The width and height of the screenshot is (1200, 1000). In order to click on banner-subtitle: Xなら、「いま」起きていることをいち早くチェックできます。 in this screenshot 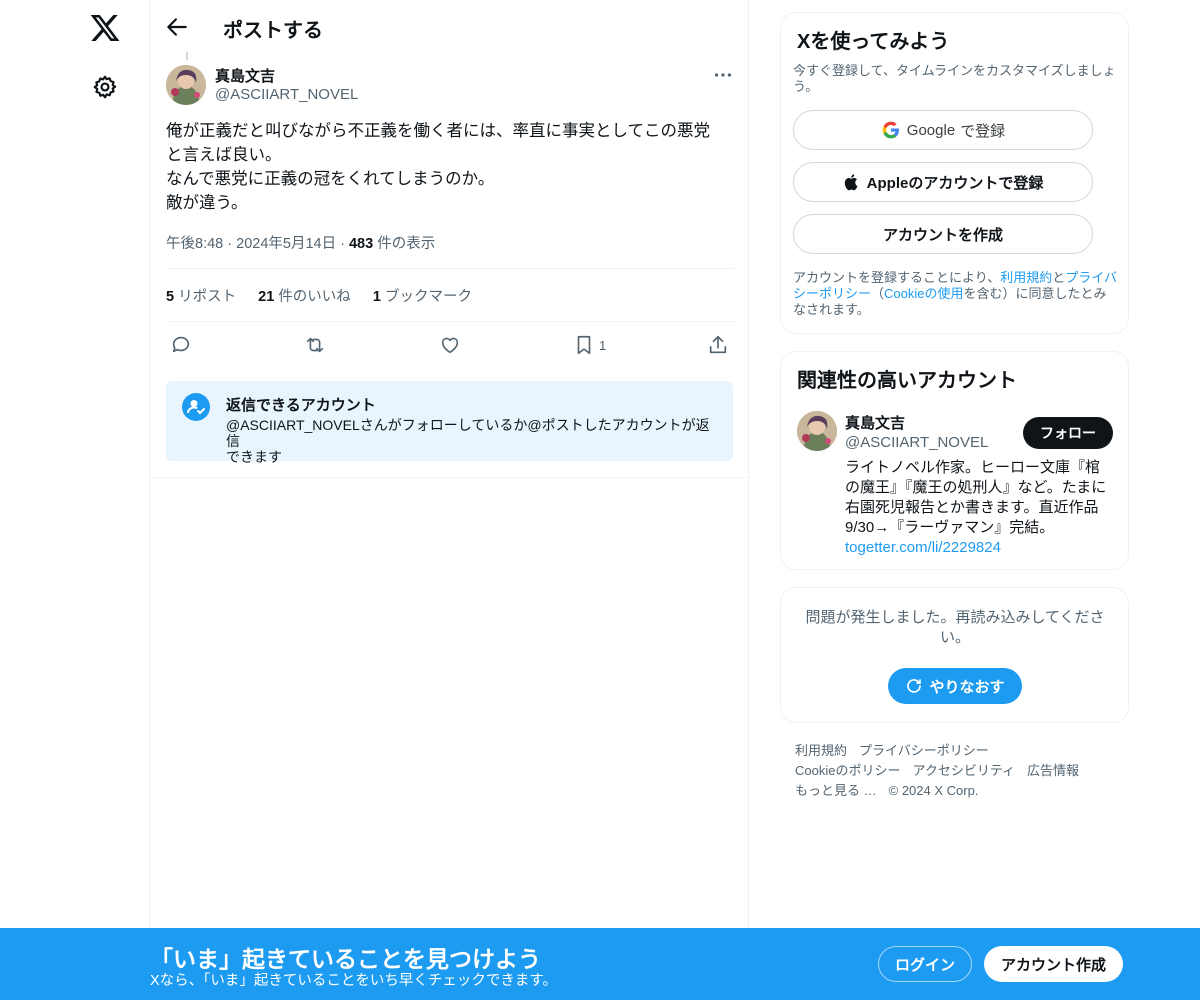, I will do `click(353, 981)`.